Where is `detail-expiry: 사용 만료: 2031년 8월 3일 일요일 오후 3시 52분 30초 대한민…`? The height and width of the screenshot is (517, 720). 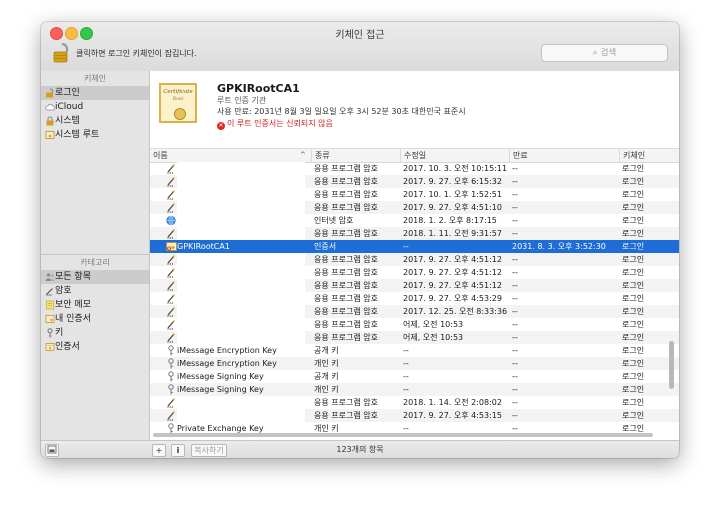 detail-expiry: 사용 만료: 2031년 8월 3일 일요일 오후 3시 52분 30초 대한민… is located at coordinates (341, 111).